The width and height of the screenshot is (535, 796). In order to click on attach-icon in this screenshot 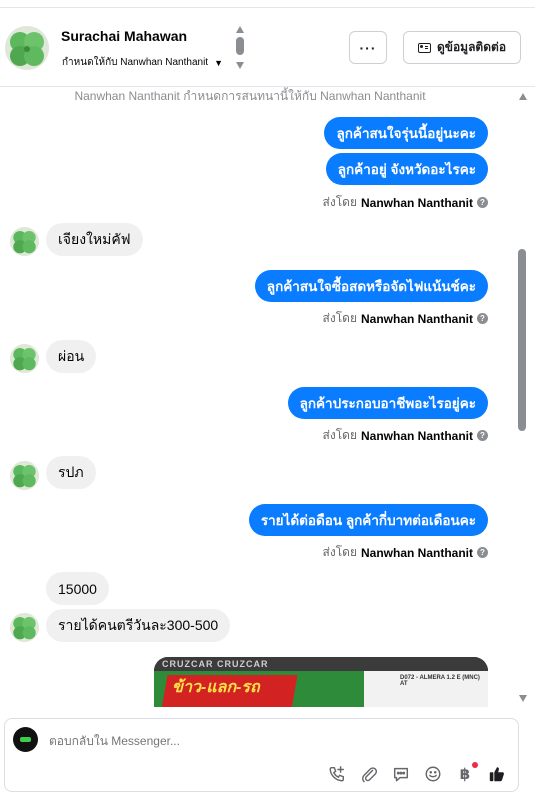, I will do `click(369, 774)`.